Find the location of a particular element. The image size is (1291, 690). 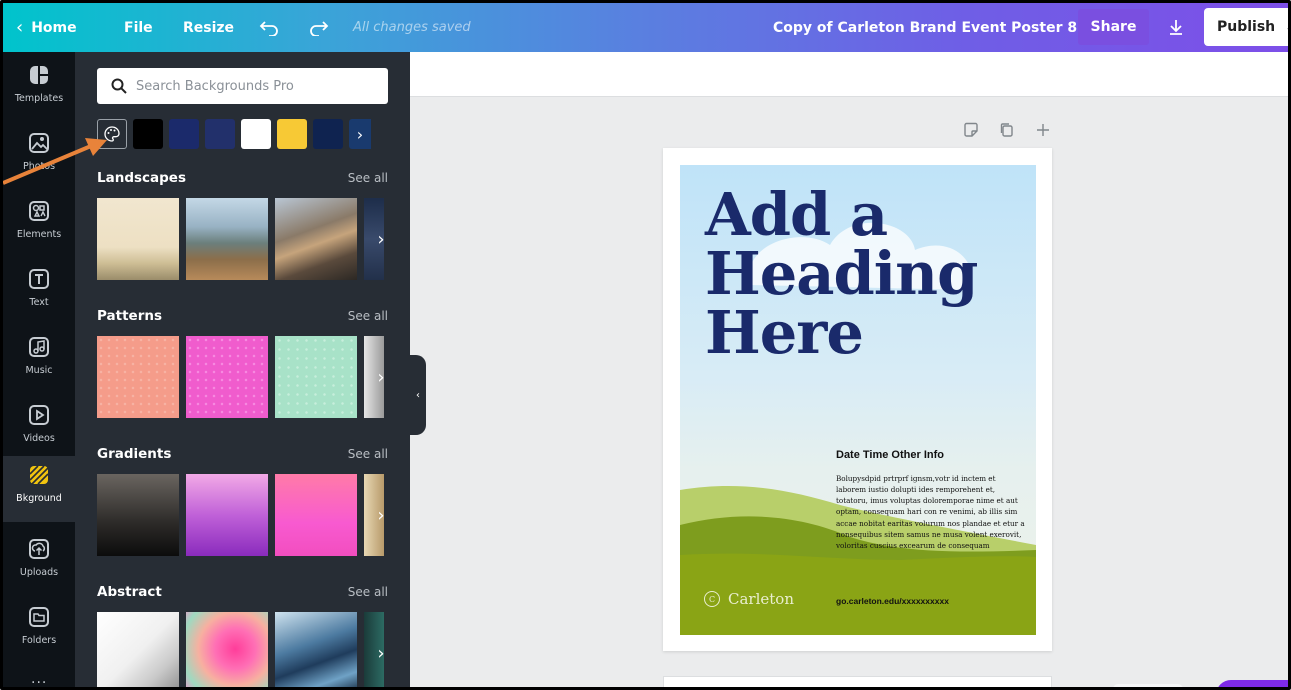

home-label: Home is located at coordinates (54, 27).